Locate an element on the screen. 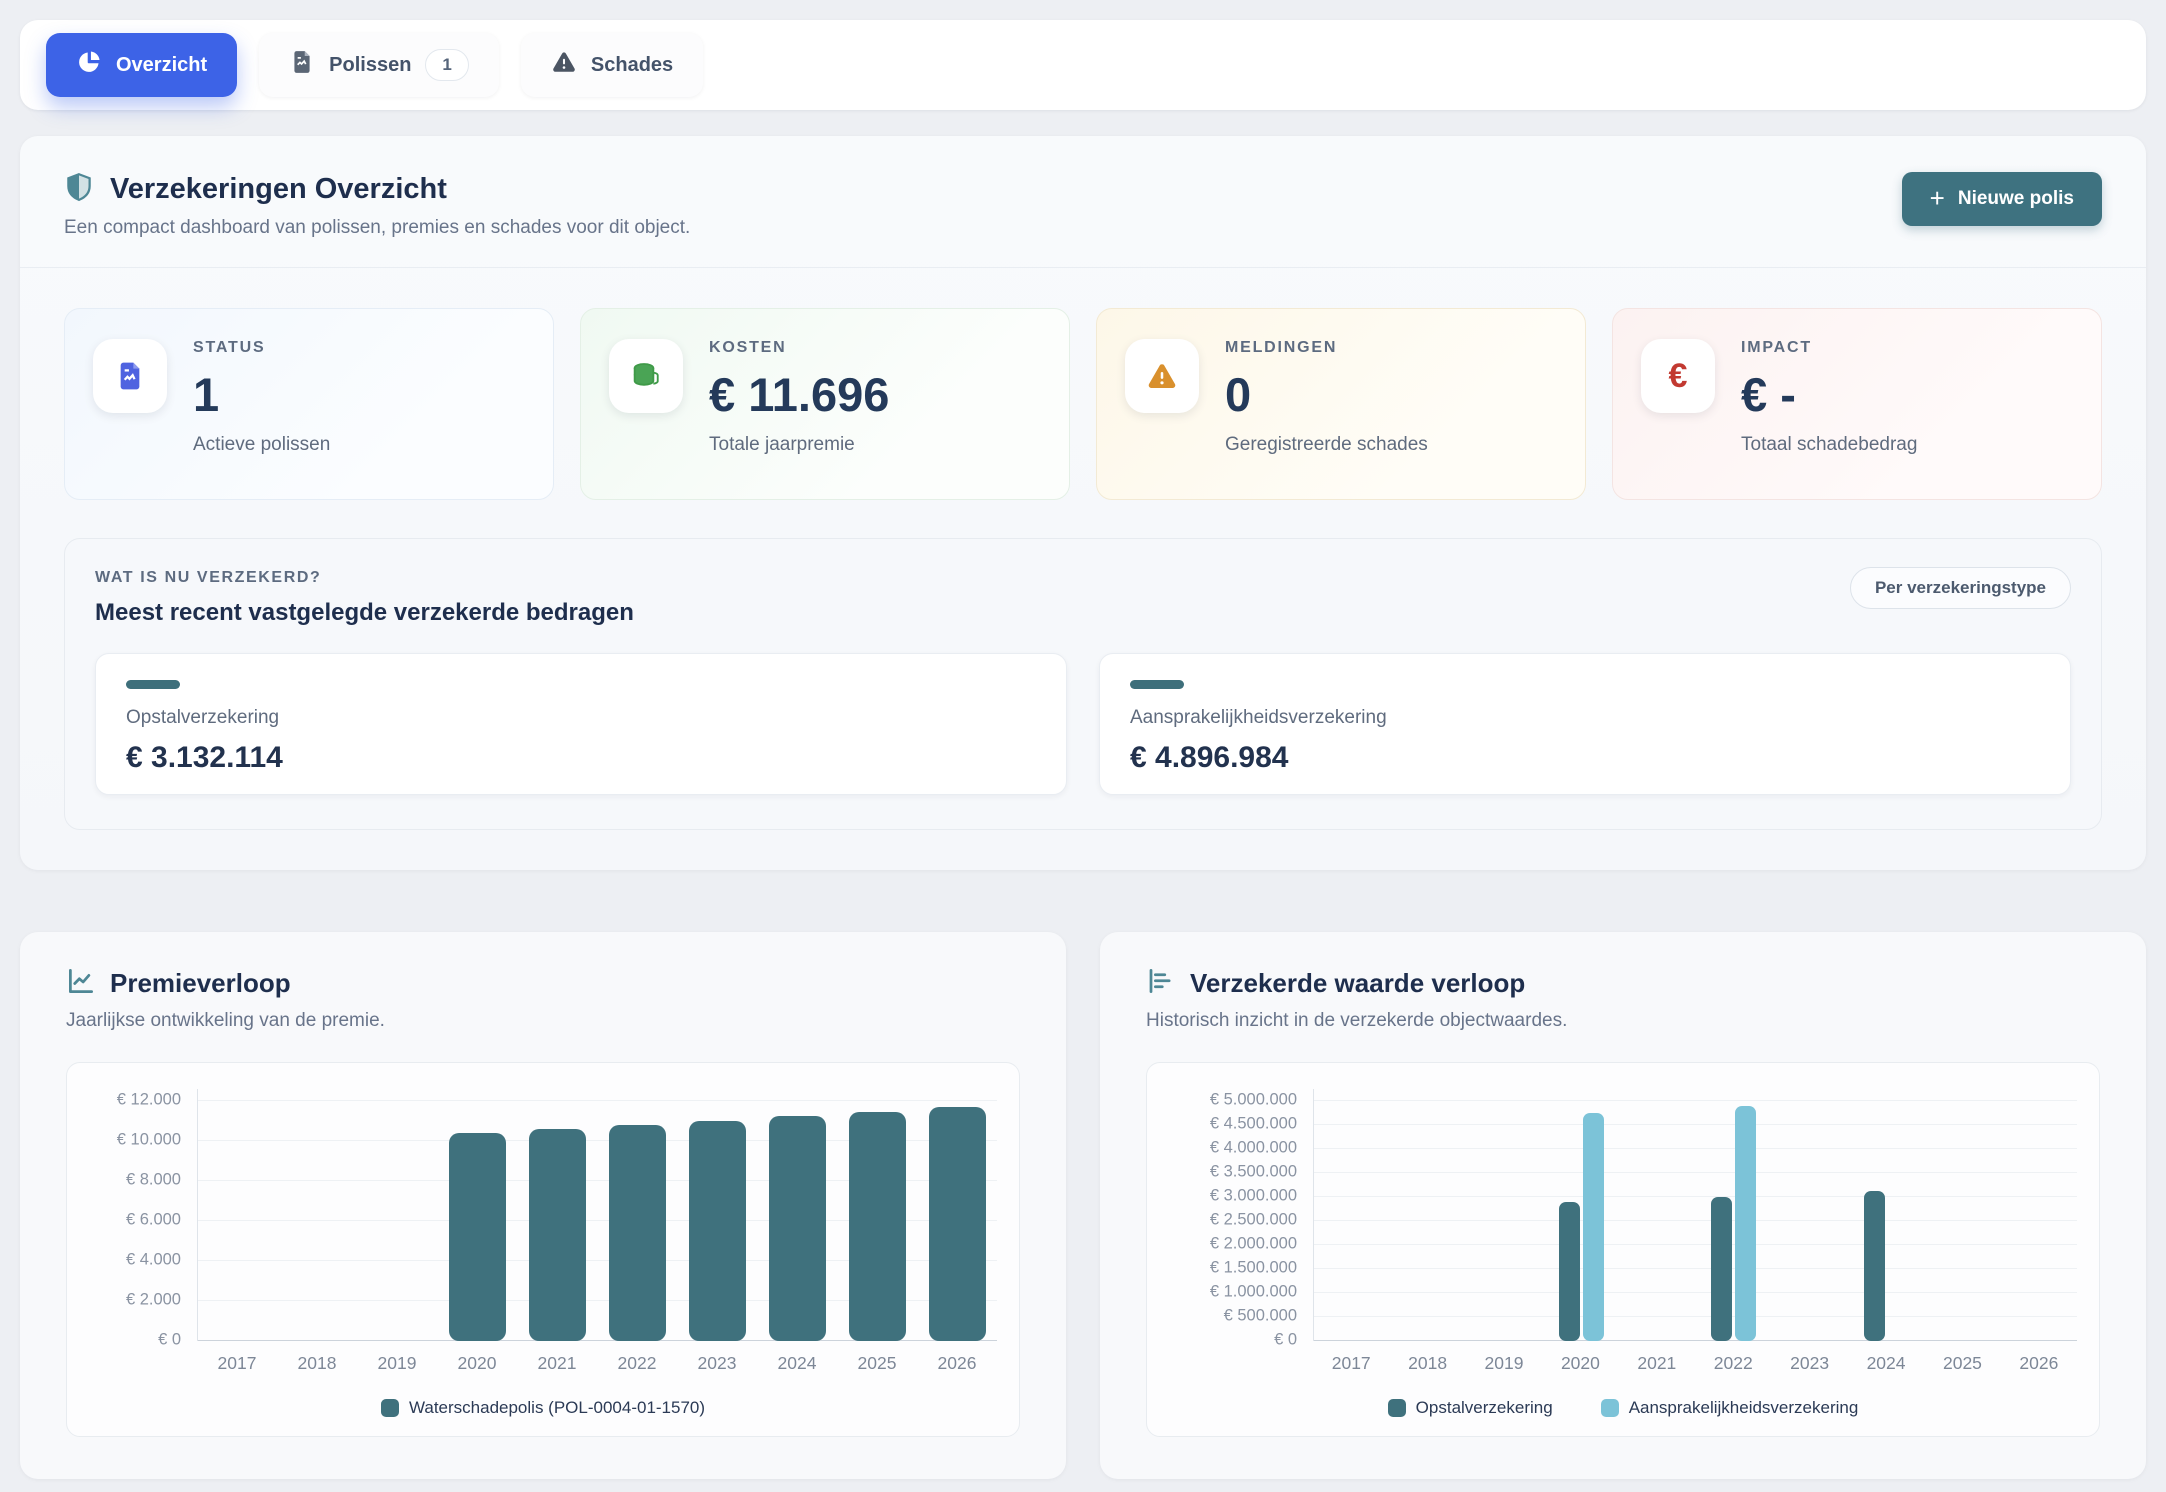 The width and height of the screenshot is (2166, 1492). insured-eyebrow: WAT IS NU VERZEKERD? is located at coordinates (208, 577).